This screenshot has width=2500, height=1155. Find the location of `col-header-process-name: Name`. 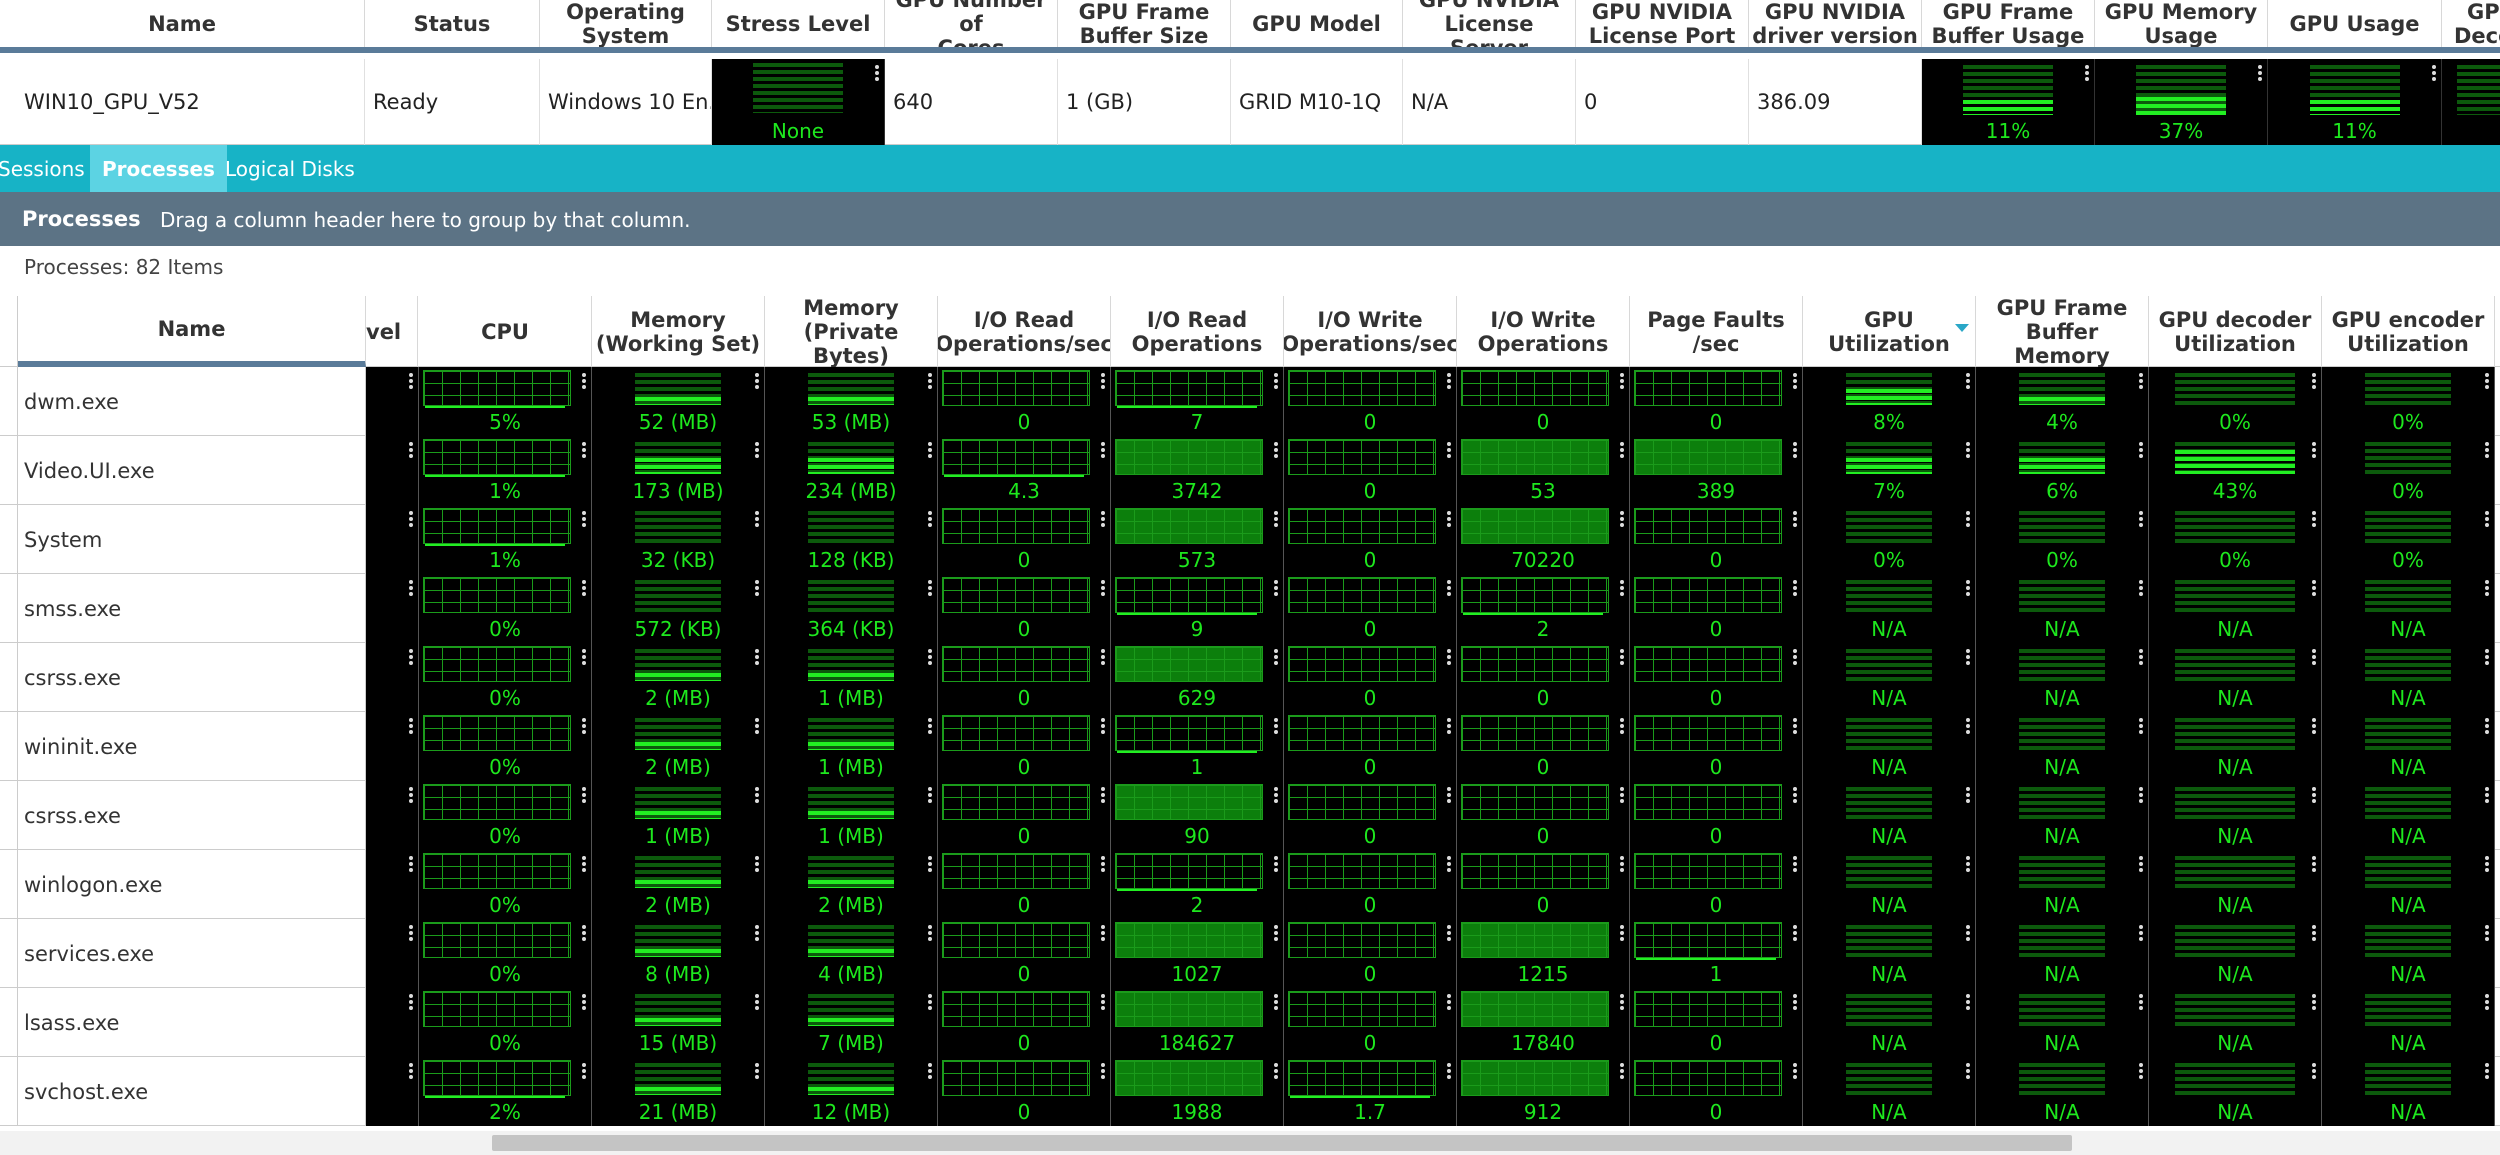

col-header-process-name: Name is located at coordinates (192, 331).